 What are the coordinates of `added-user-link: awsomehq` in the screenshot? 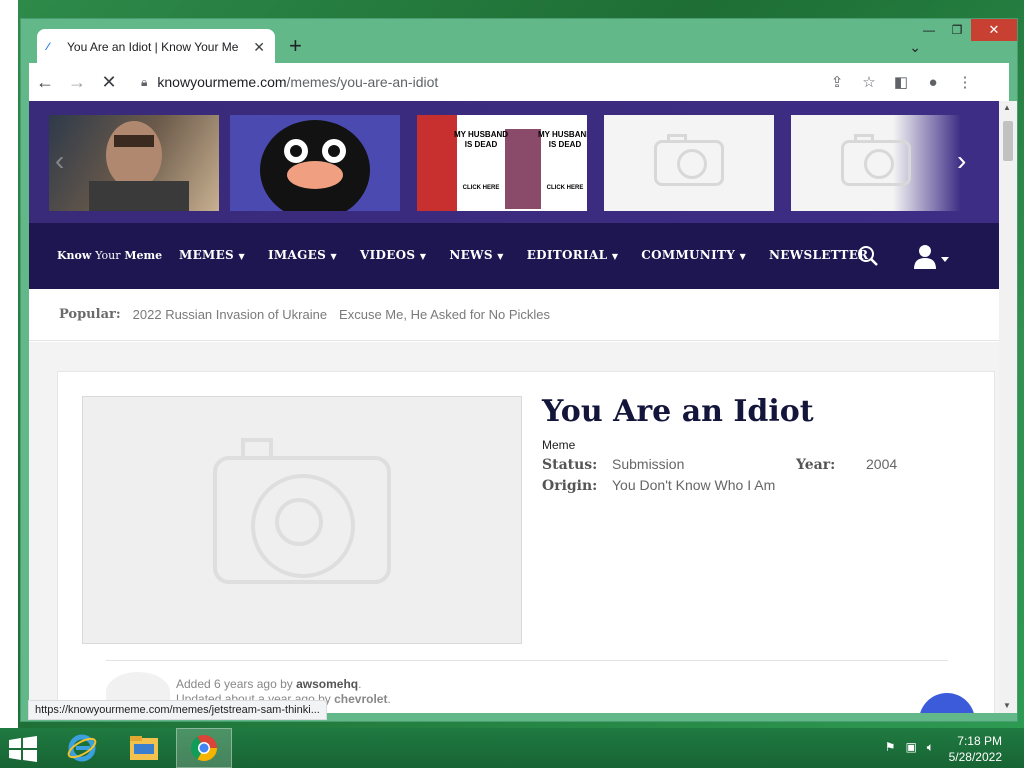 It's located at (327, 684).